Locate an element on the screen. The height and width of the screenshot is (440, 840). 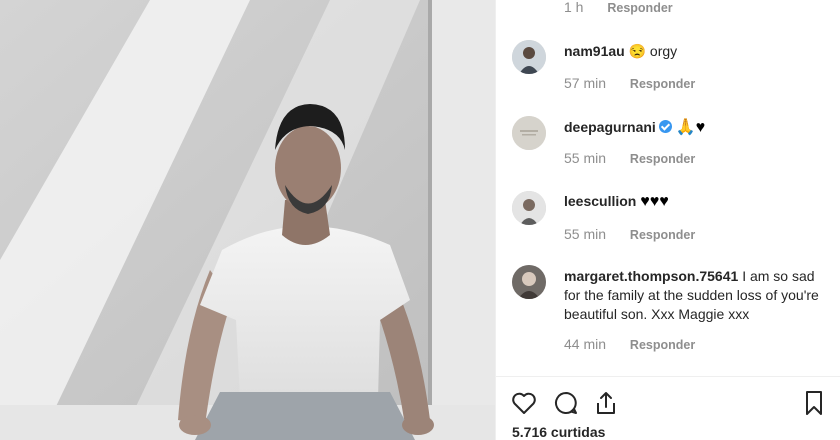
bookmark-icon is located at coordinates (814, 403).